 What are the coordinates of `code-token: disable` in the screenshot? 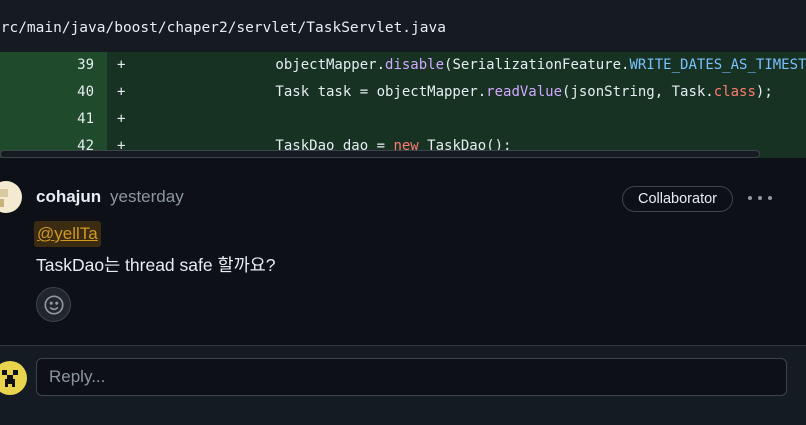 It's located at (415, 65).